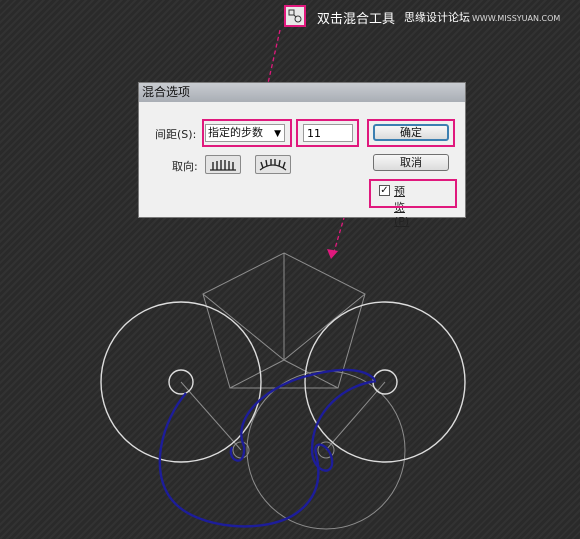 The height and width of the screenshot is (539, 580). I want to click on watermark-url: WWW.MISSYUAN.COM, so click(516, 18).